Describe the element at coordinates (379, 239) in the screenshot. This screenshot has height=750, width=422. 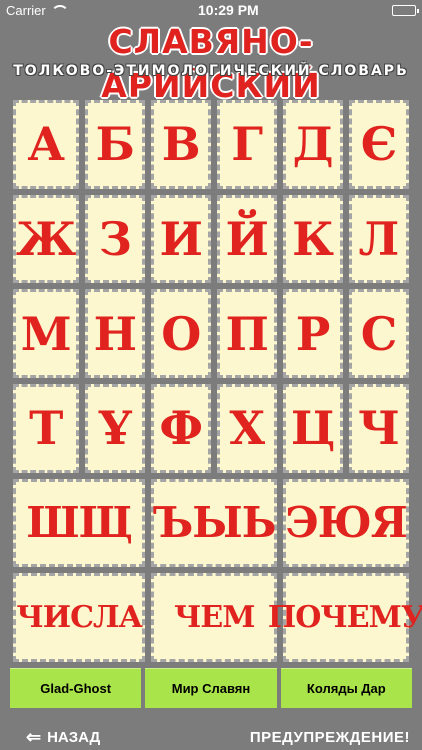
I see `letter-tile: Л` at that location.